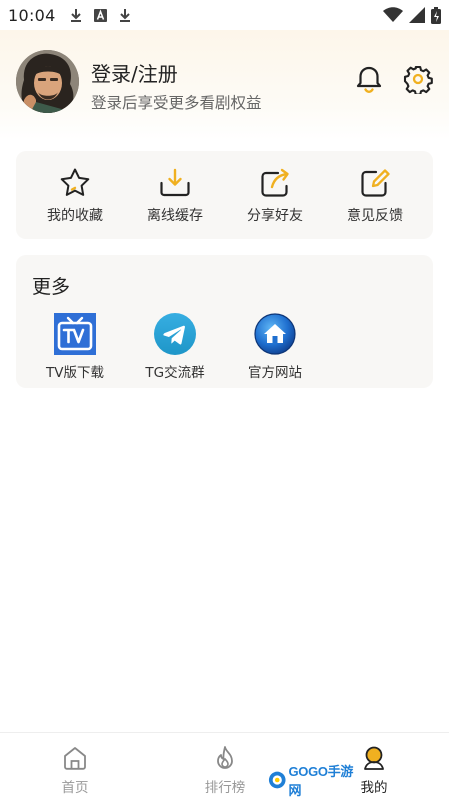 The image size is (449, 800). What do you see at coordinates (75, 788) in the screenshot?
I see `tab-label: 首页` at bounding box center [75, 788].